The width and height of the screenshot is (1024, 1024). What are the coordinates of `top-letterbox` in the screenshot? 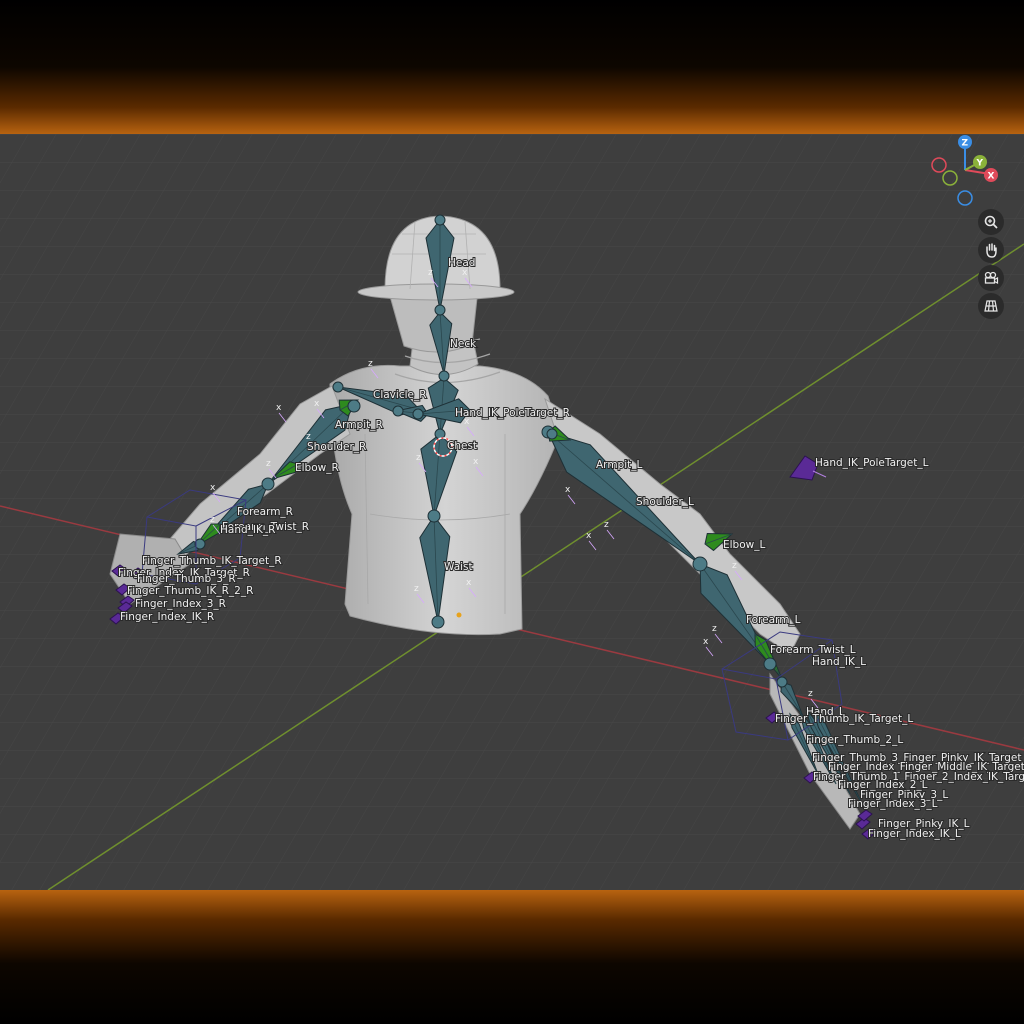 It's located at (512, 67).